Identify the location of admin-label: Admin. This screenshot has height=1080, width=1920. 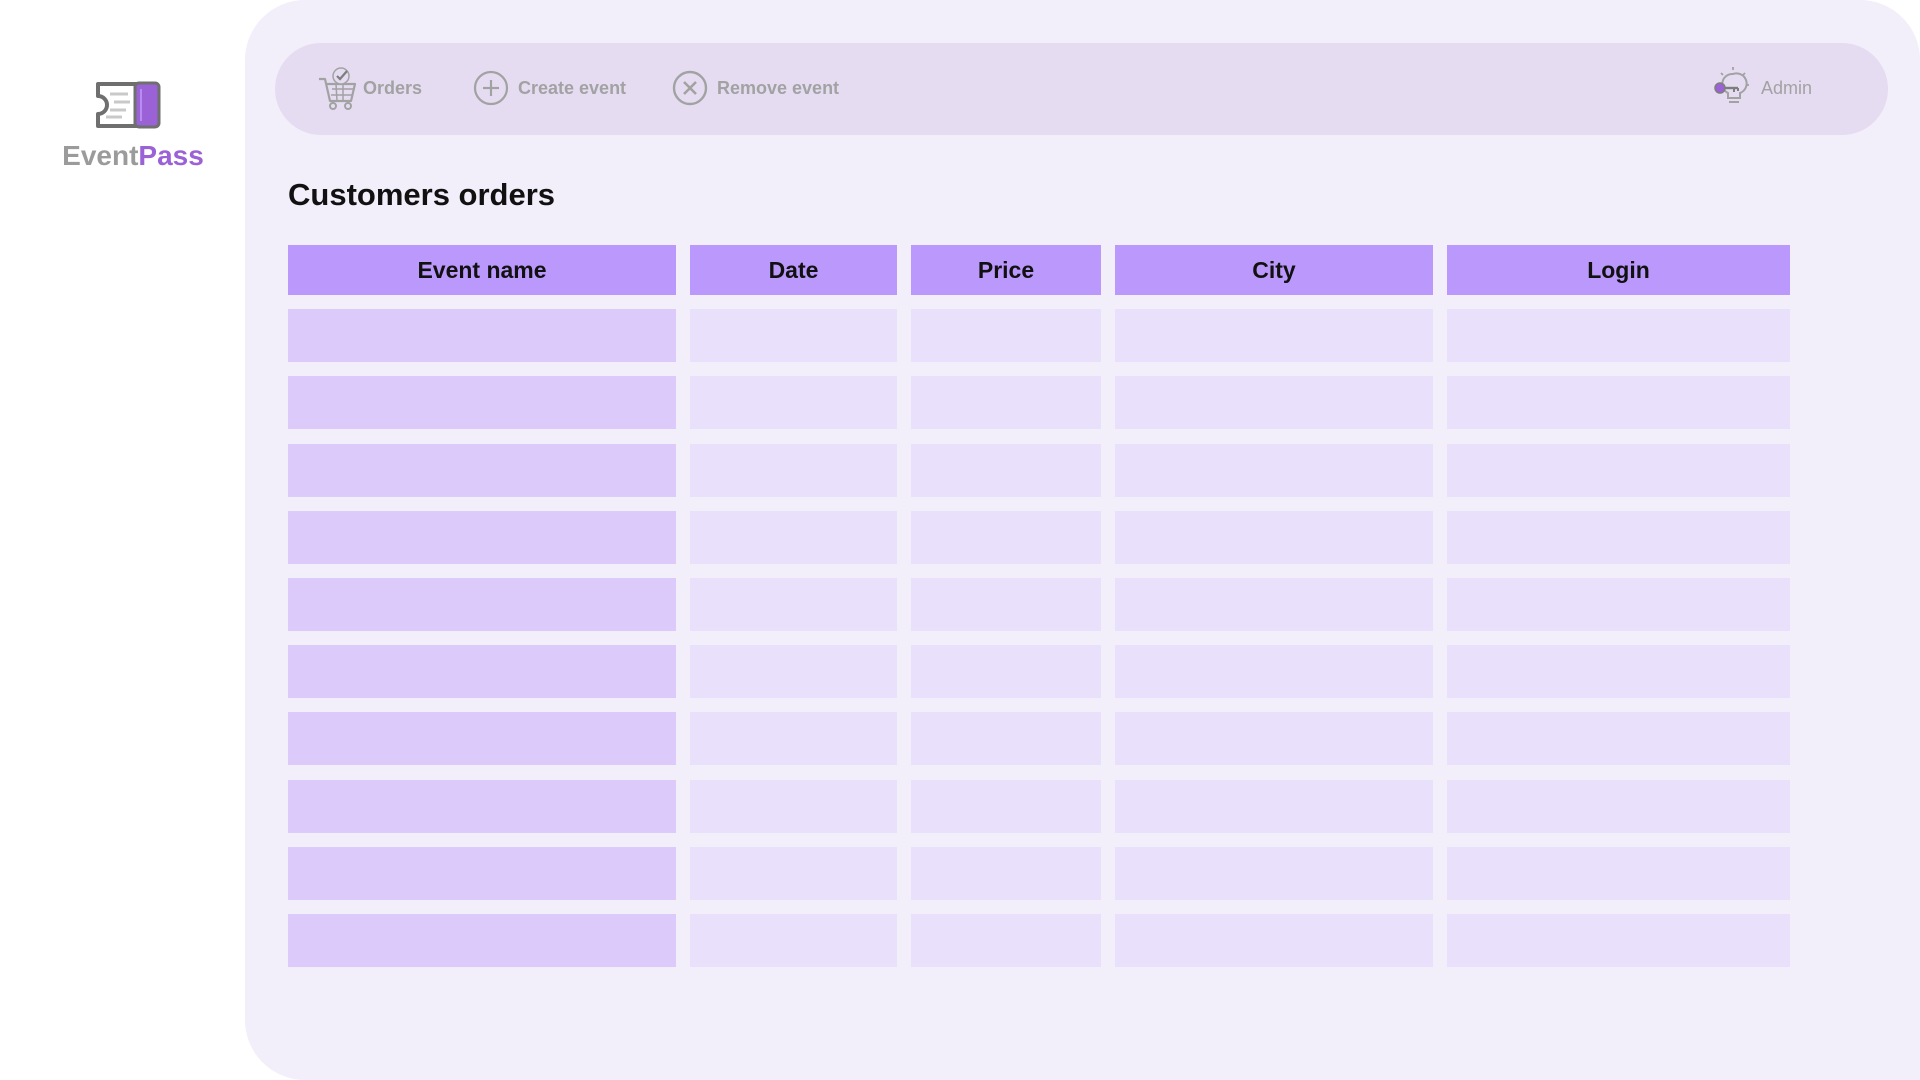
(1787, 87).